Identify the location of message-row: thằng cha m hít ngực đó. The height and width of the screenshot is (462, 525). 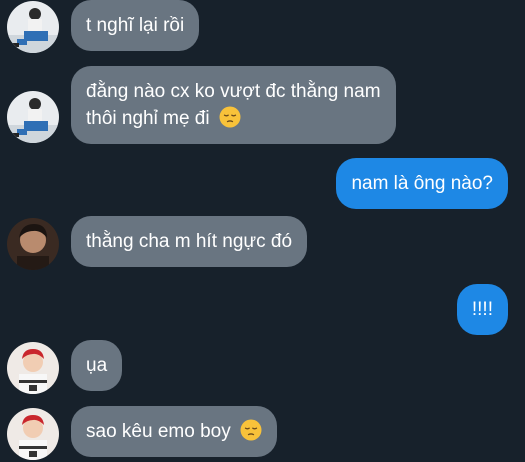
(262, 244).